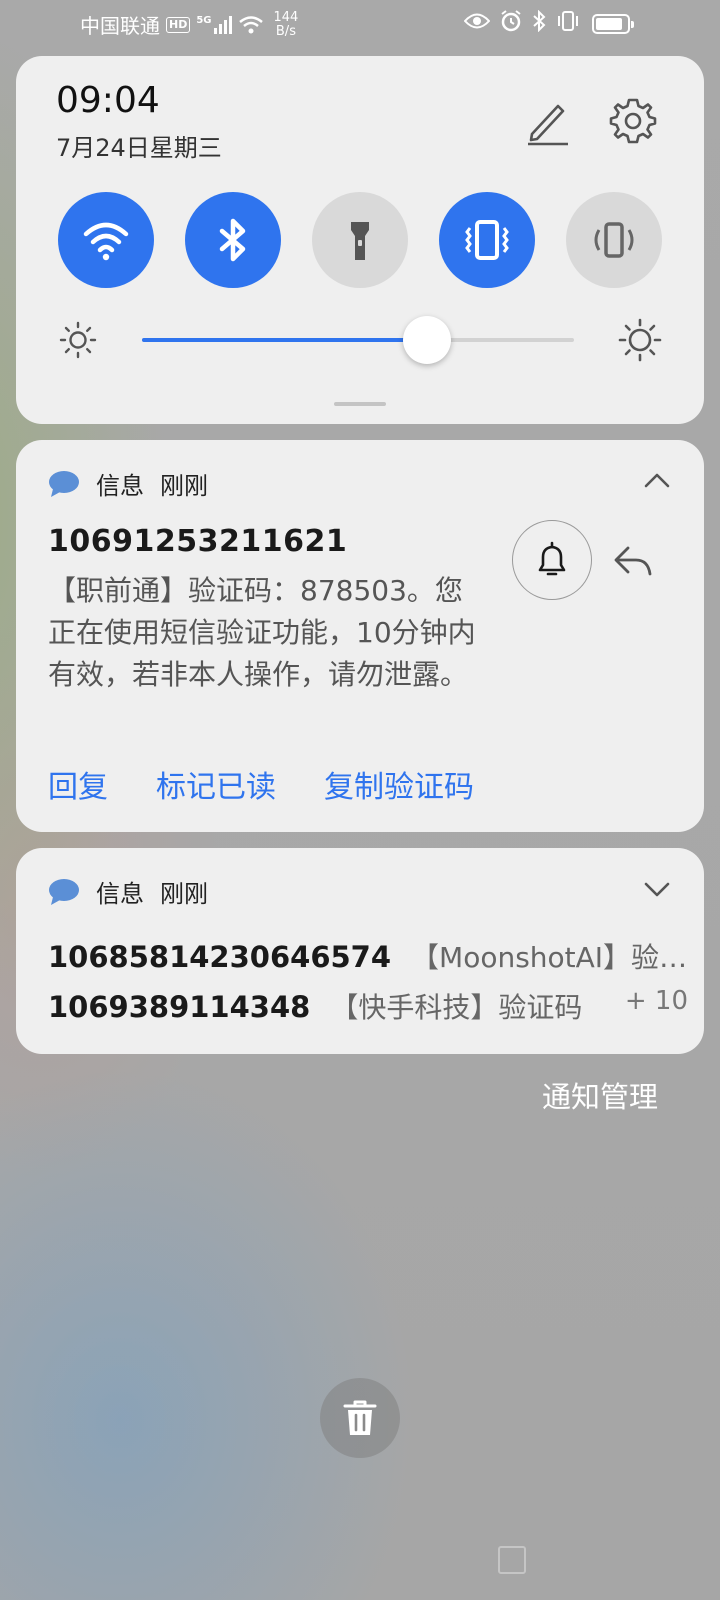  I want to click on recents-nav-button, so click(512, 1560).